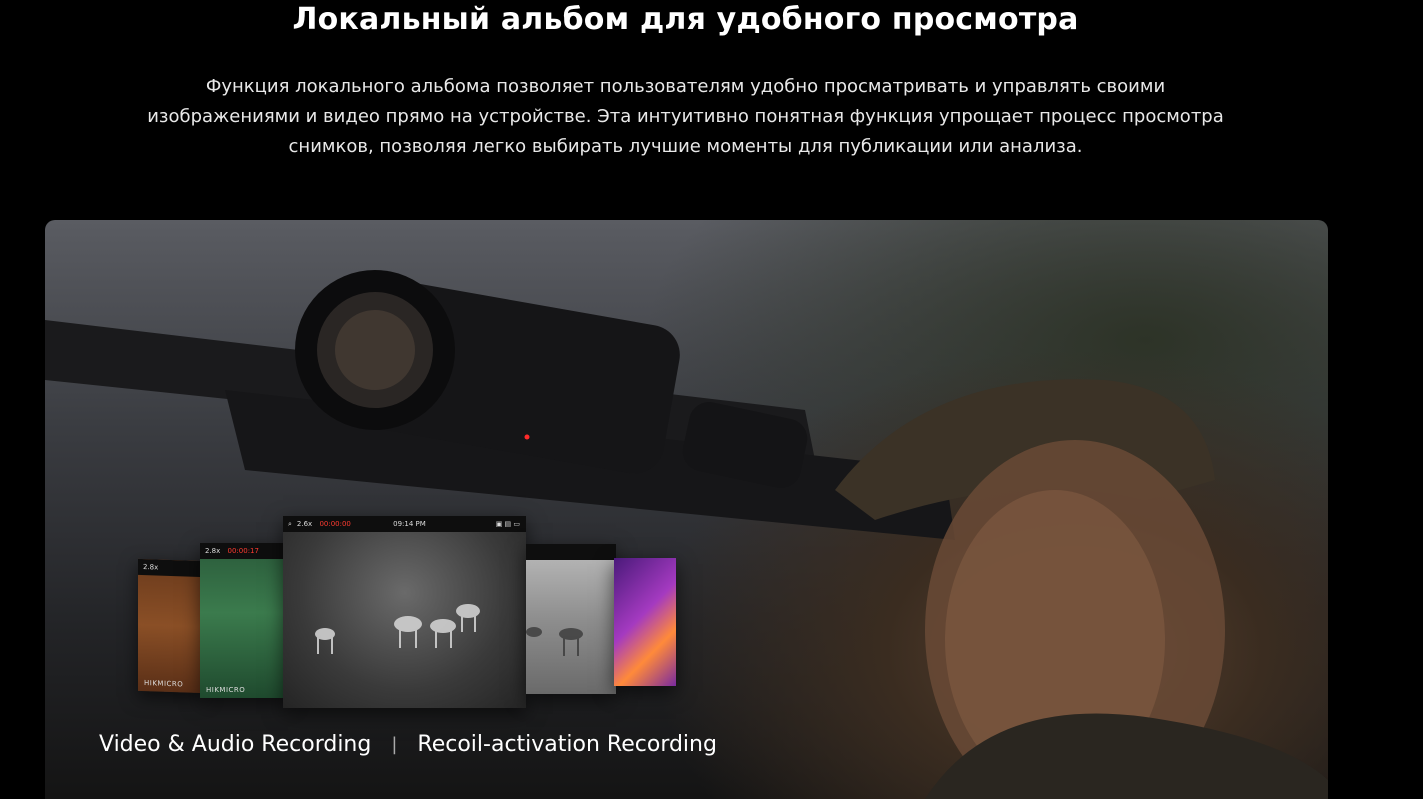 The width and height of the screenshot is (1423, 799). Describe the element at coordinates (685, 19) in the screenshot. I see `section-title: Локальный альбом для удобного просмотра` at that location.